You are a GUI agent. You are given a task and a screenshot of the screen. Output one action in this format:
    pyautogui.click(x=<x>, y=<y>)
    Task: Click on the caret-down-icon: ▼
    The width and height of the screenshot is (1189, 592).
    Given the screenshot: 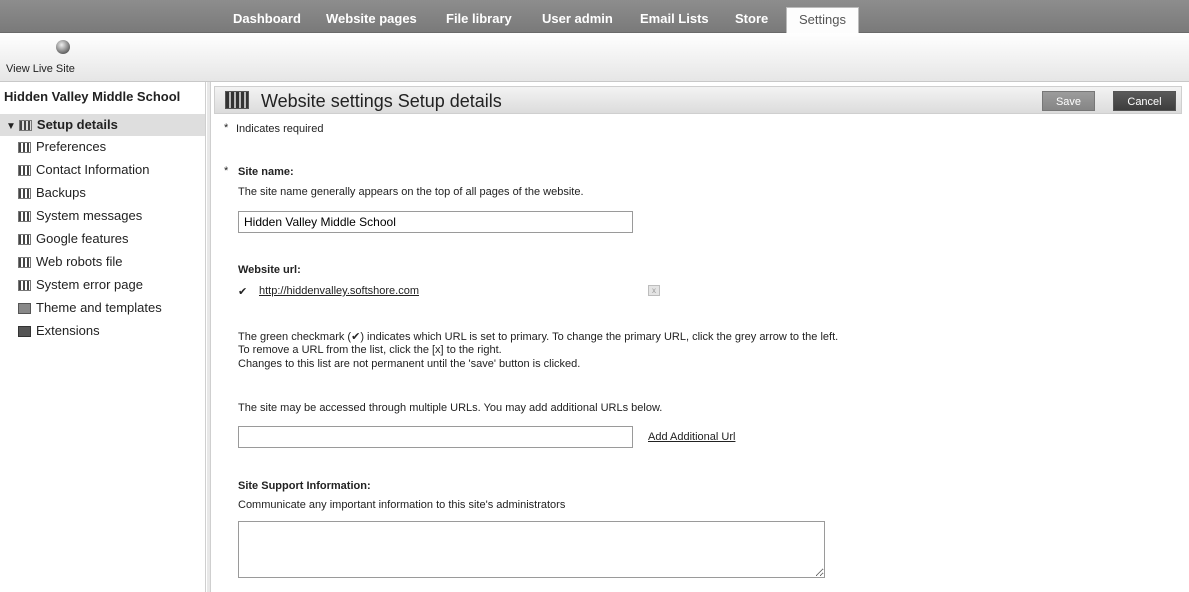 What is the action you would take?
    pyautogui.click(x=11, y=126)
    